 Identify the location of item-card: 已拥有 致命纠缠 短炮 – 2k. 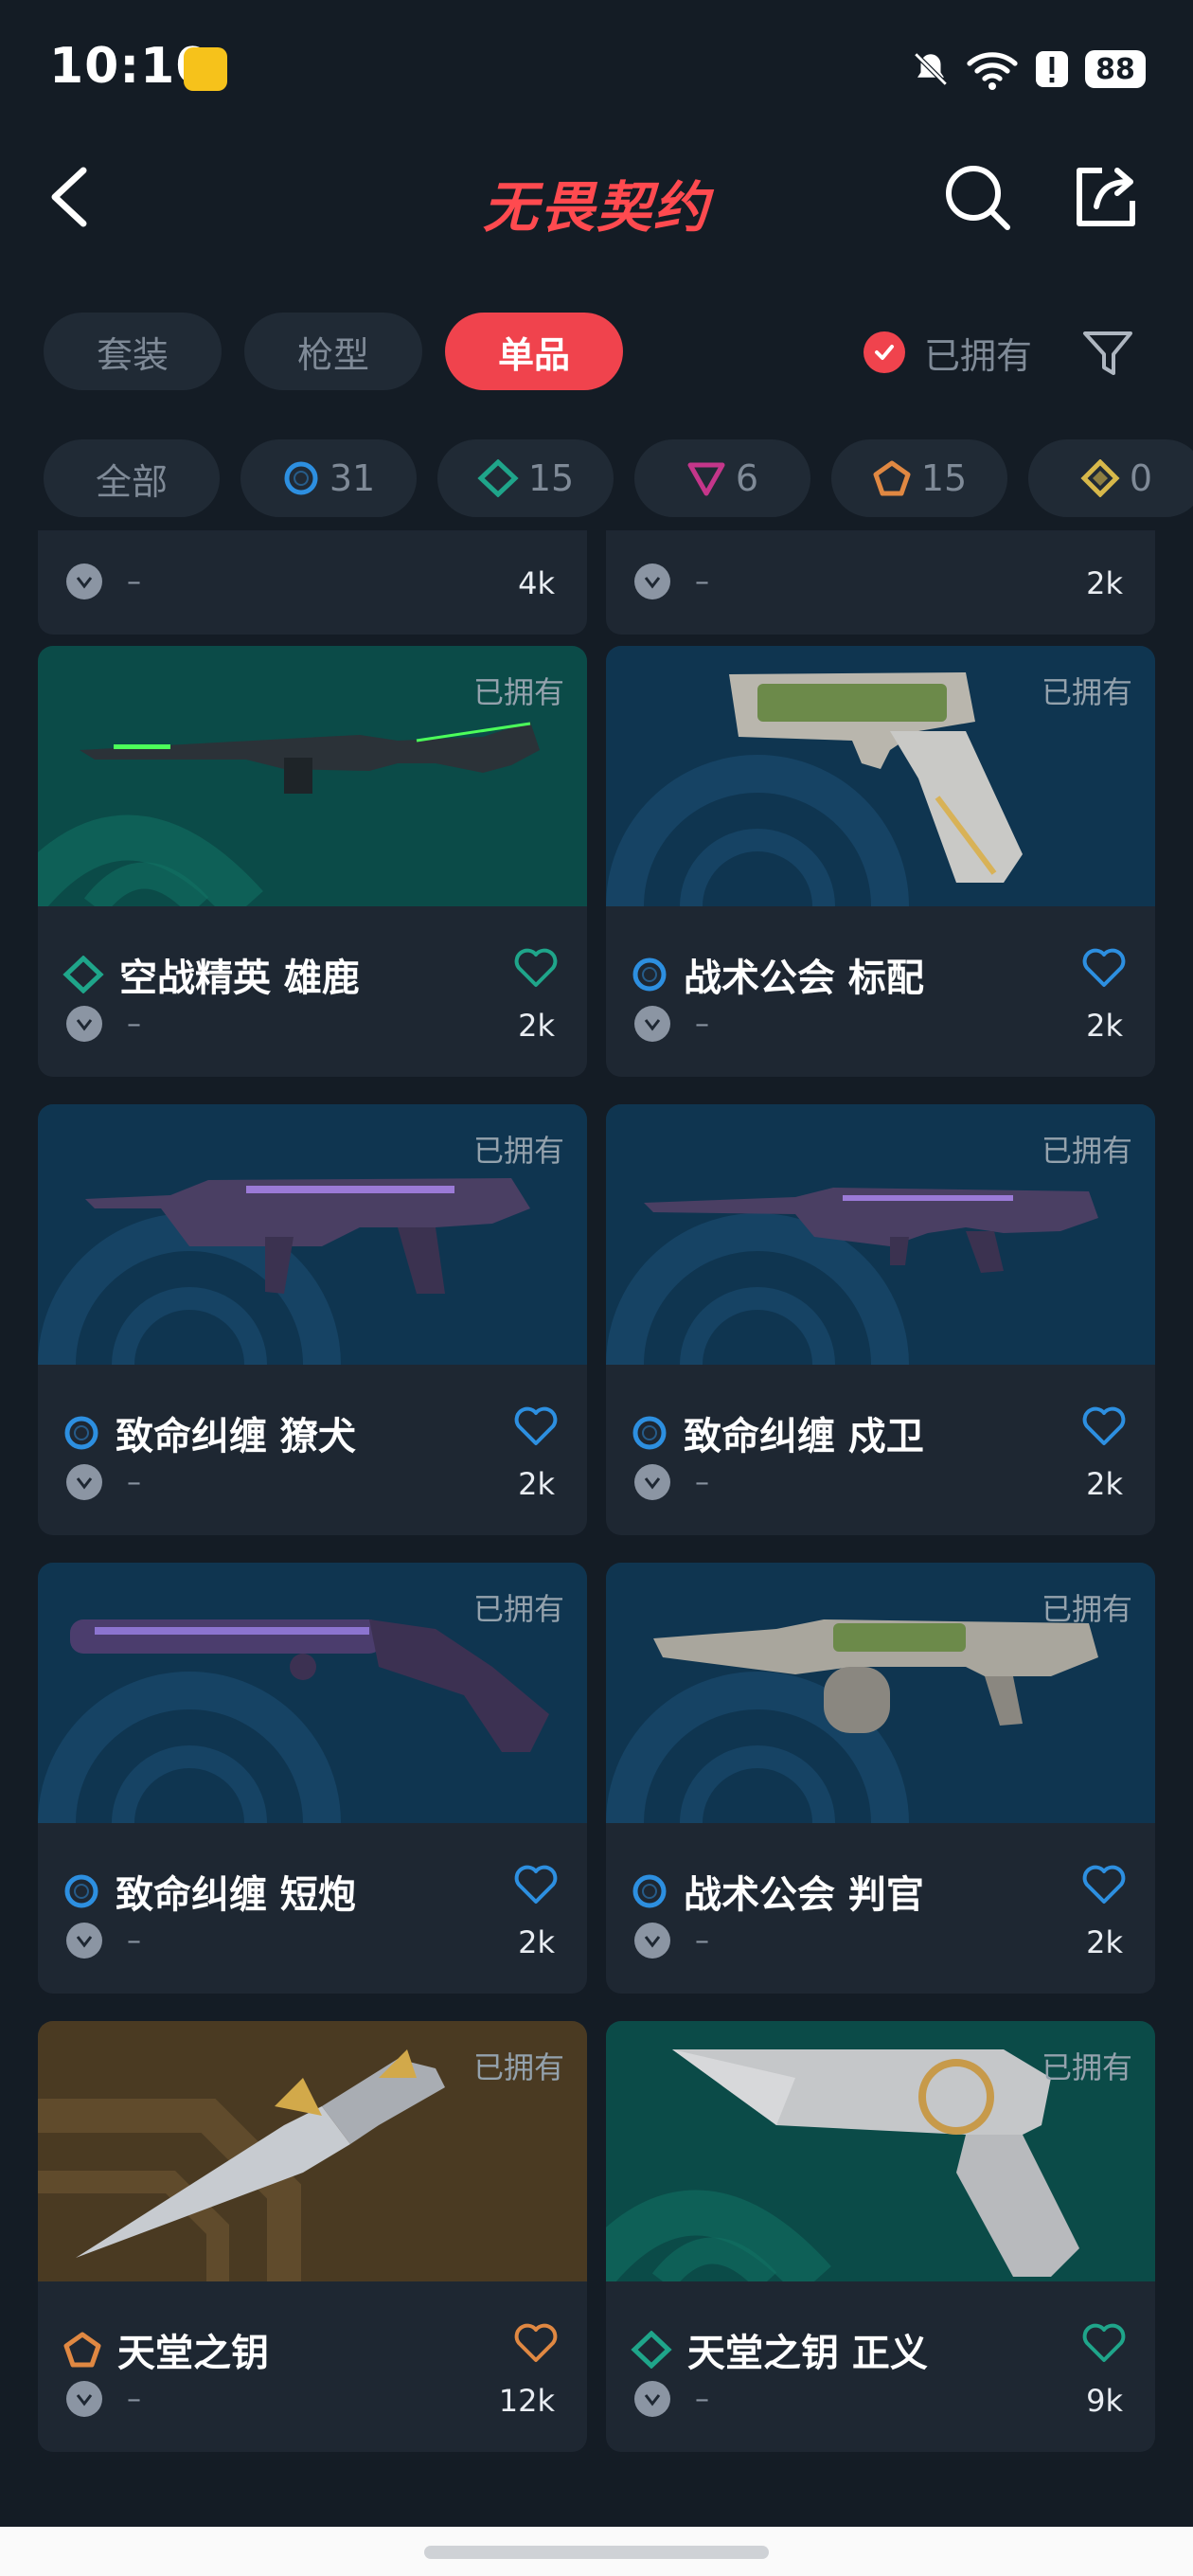
(312, 1778).